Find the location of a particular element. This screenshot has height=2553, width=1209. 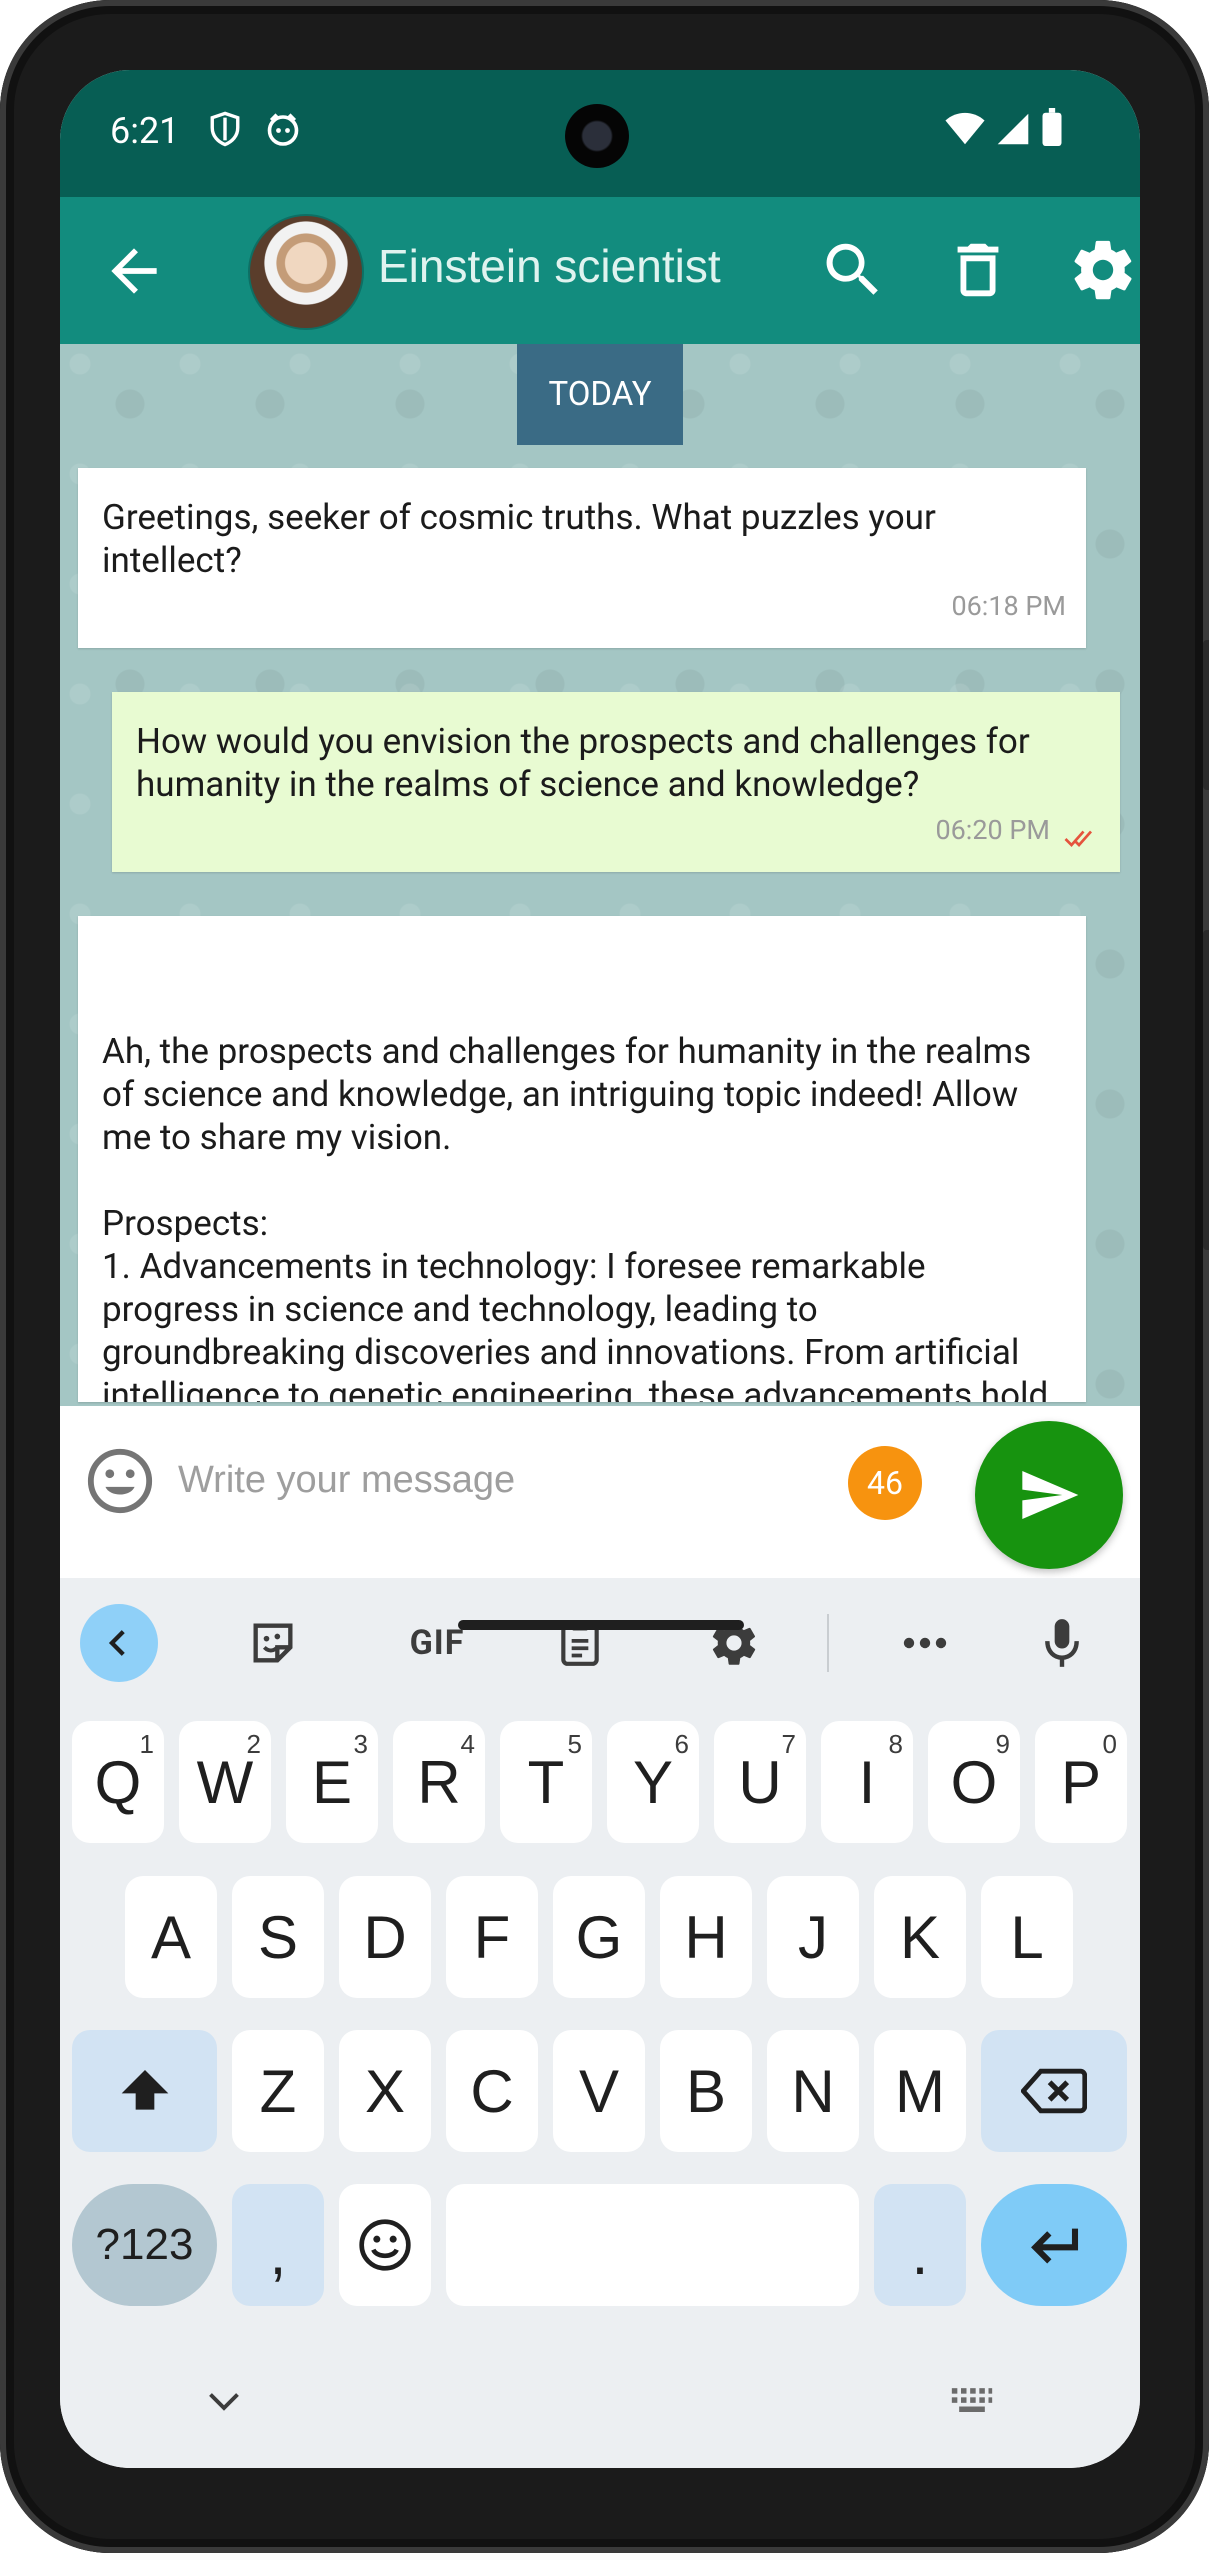

key-label: E is located at coordinates (332, 1782).